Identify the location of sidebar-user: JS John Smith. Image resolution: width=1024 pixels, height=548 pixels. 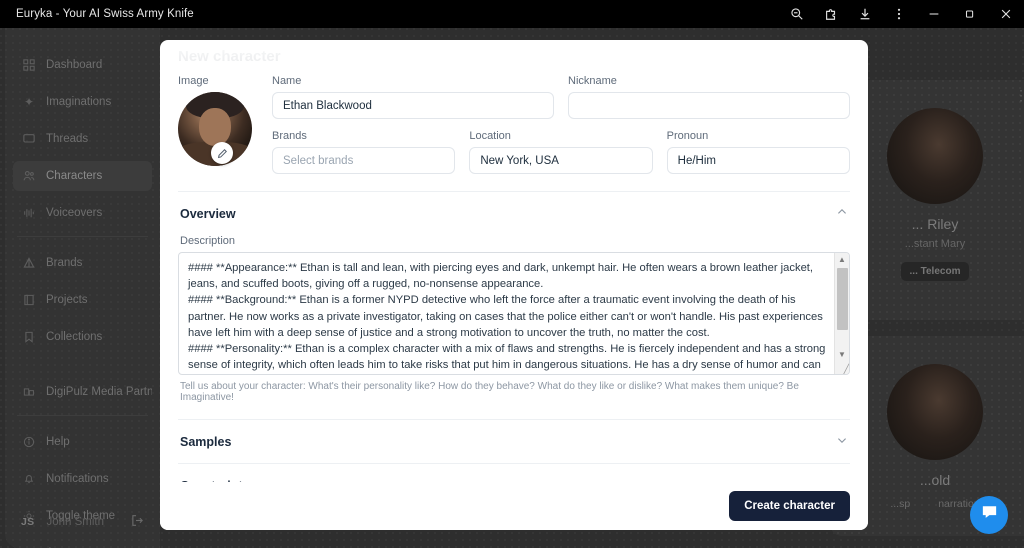
(82, 522).